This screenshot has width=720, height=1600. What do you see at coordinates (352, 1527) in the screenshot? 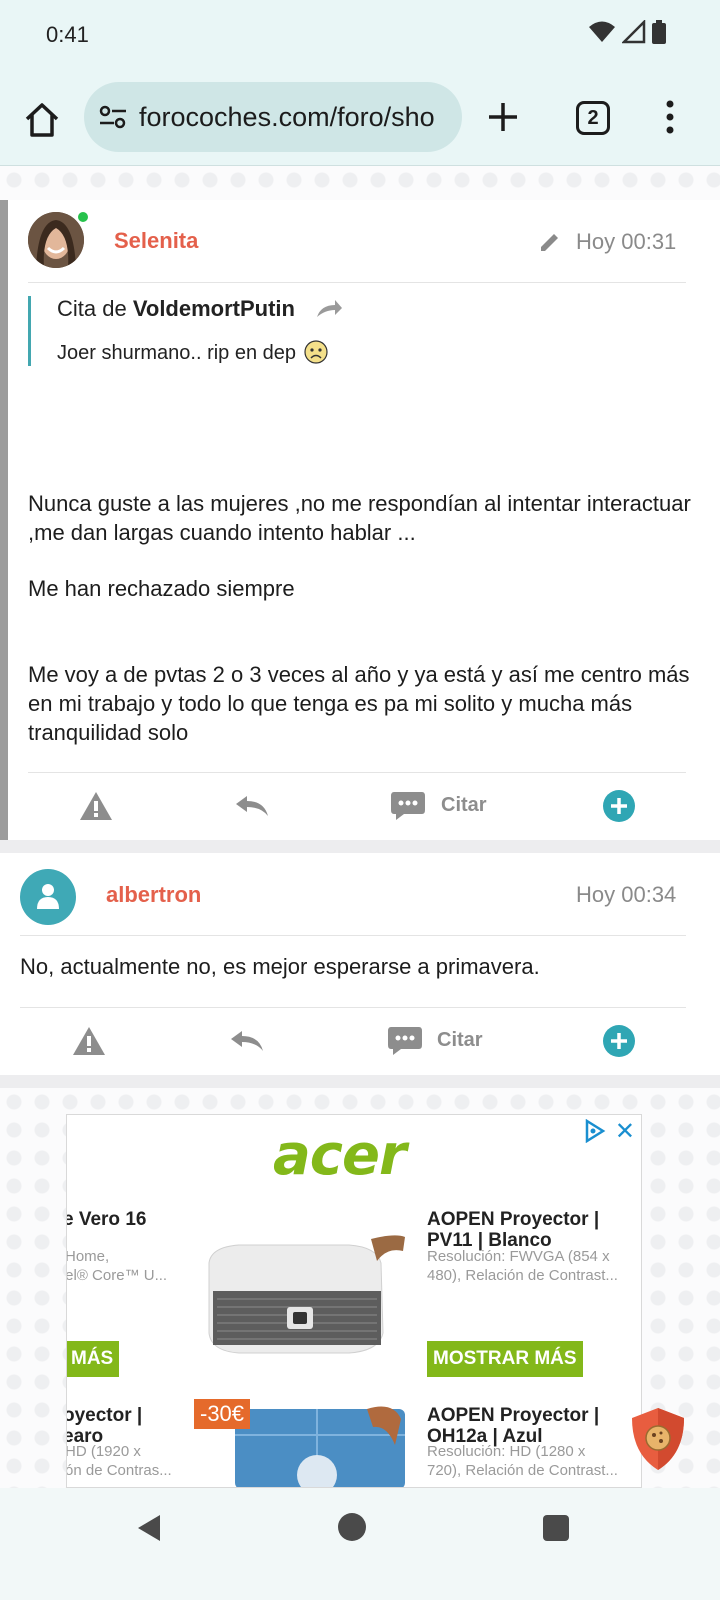
I see `home-nav-button` at bounding box center [352, 1527].